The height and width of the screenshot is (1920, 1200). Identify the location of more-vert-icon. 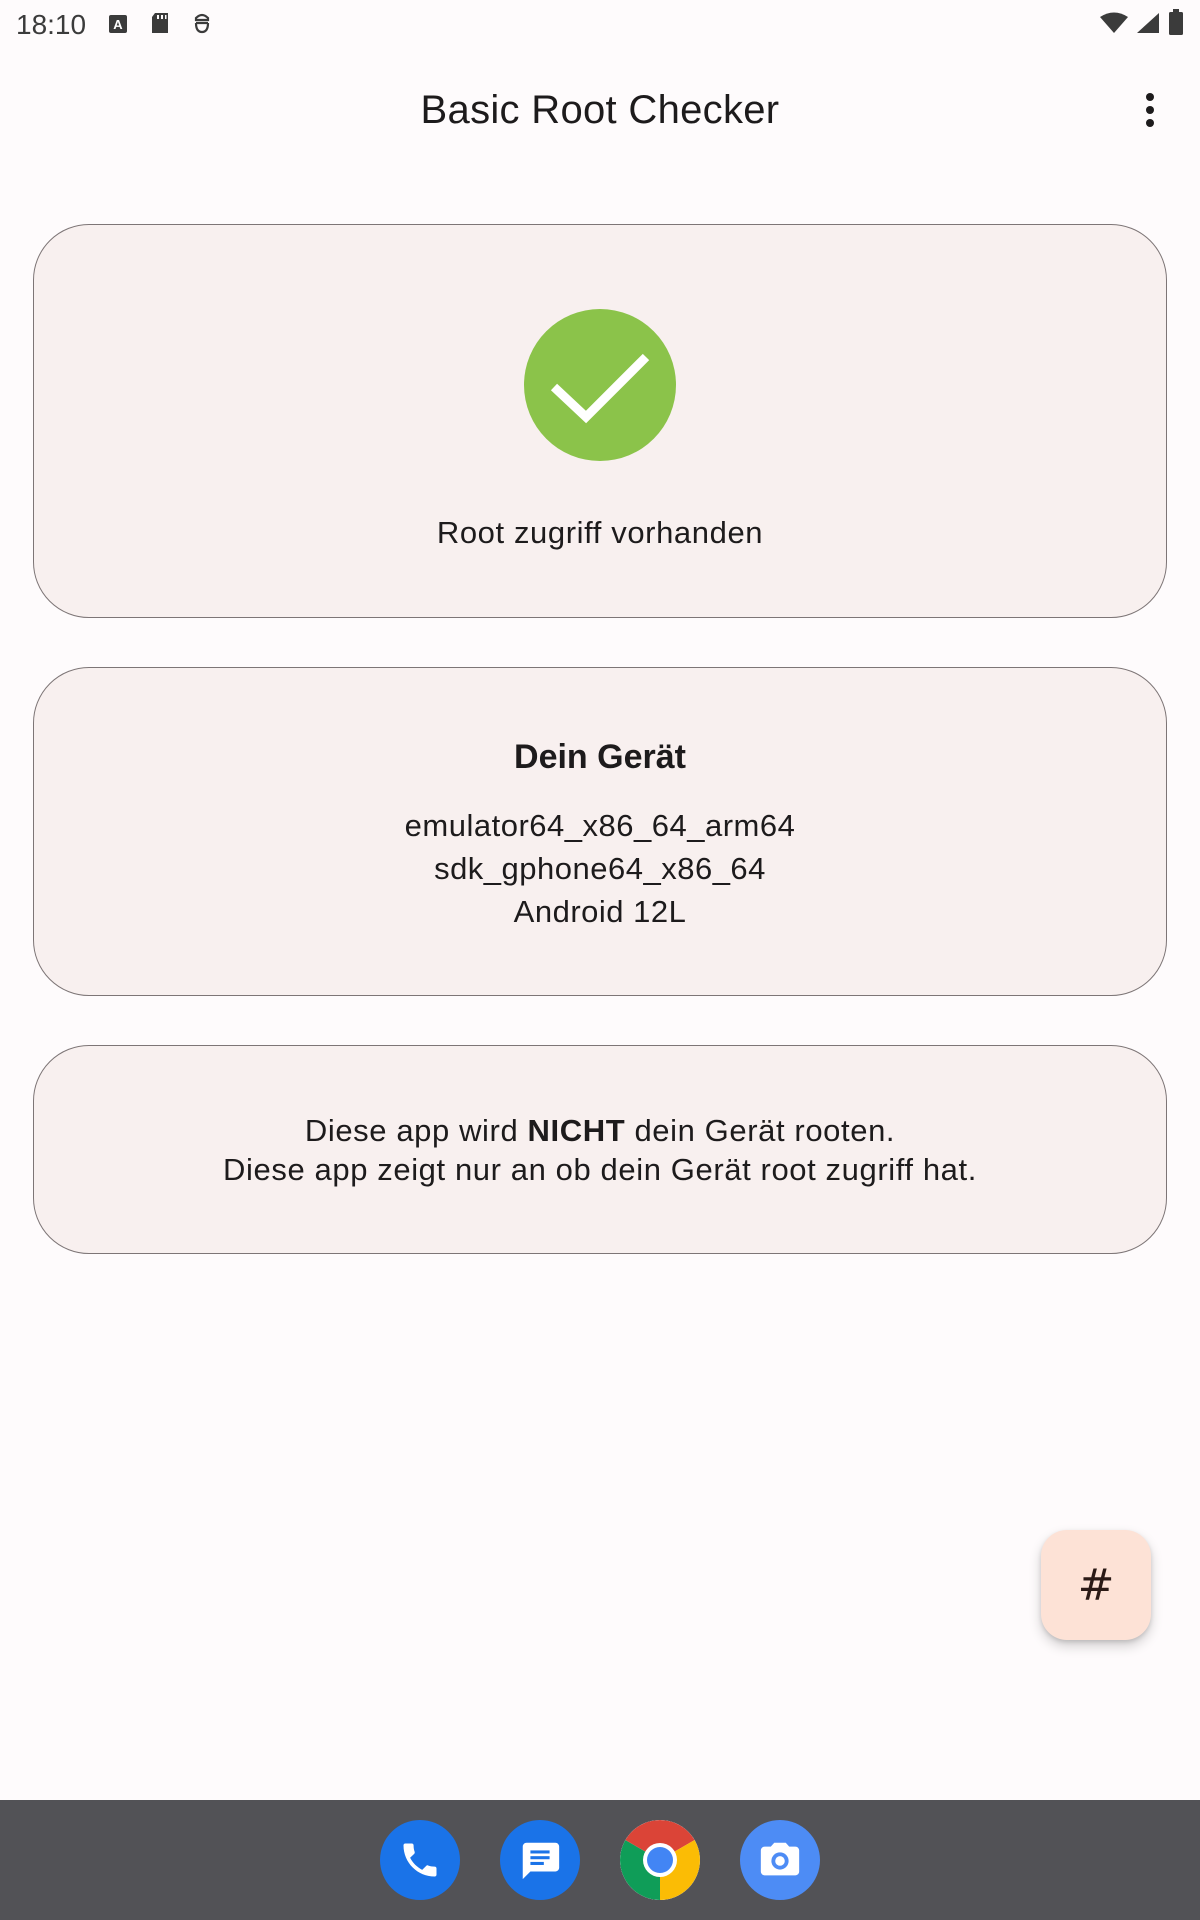
(1150, 110).